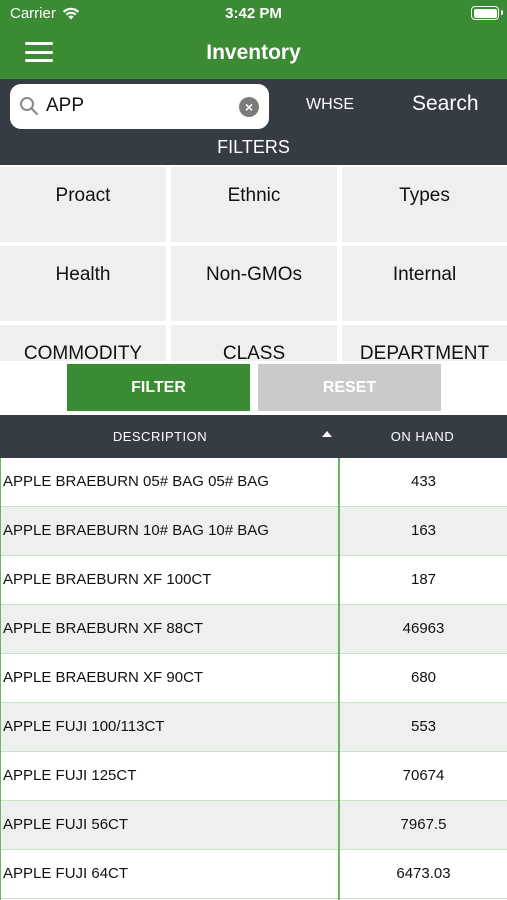 This screenshot has height=900, width=507. What do you see at coordinates (29, 106) in the screenshot?
I see `search-icon` at bounding box center [29, 106].